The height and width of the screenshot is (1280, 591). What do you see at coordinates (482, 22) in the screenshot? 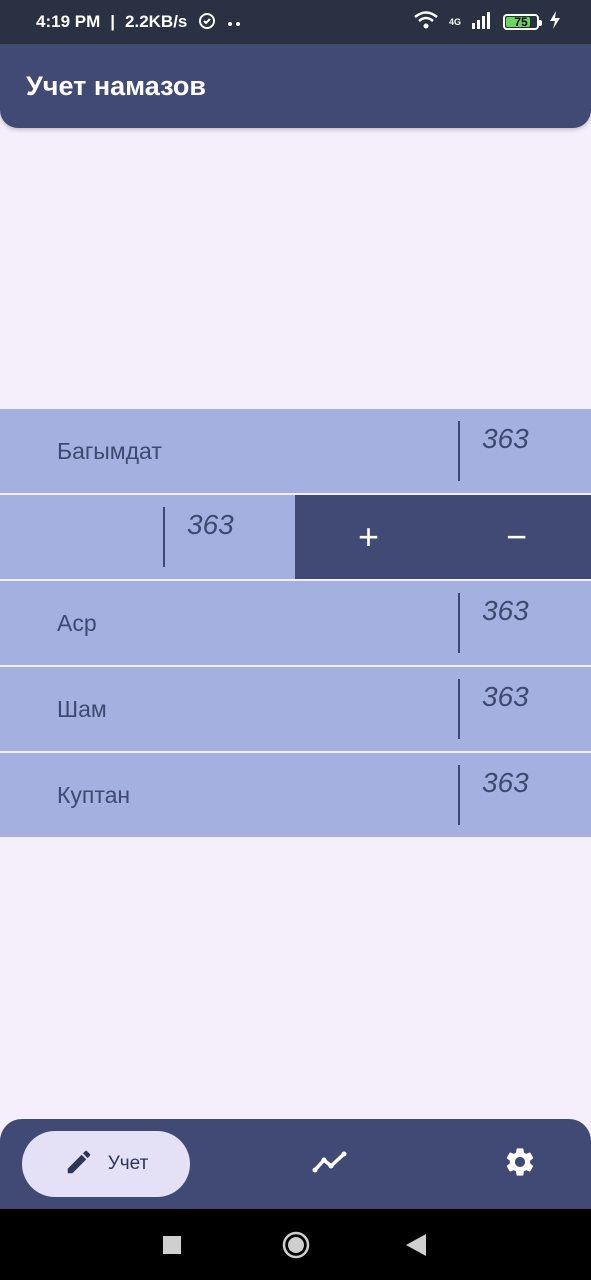
I see `signal-icon` at bounding box center [482, 22].